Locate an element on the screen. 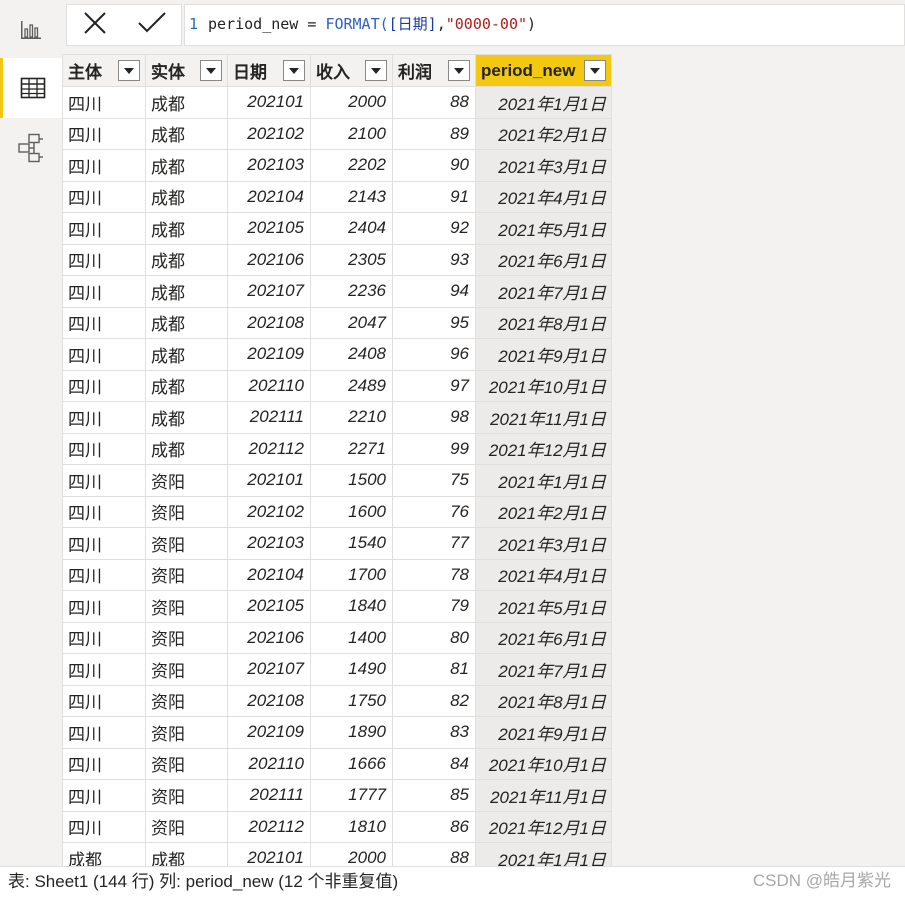  table-cell: 83 is located at coordinates (434, 732).